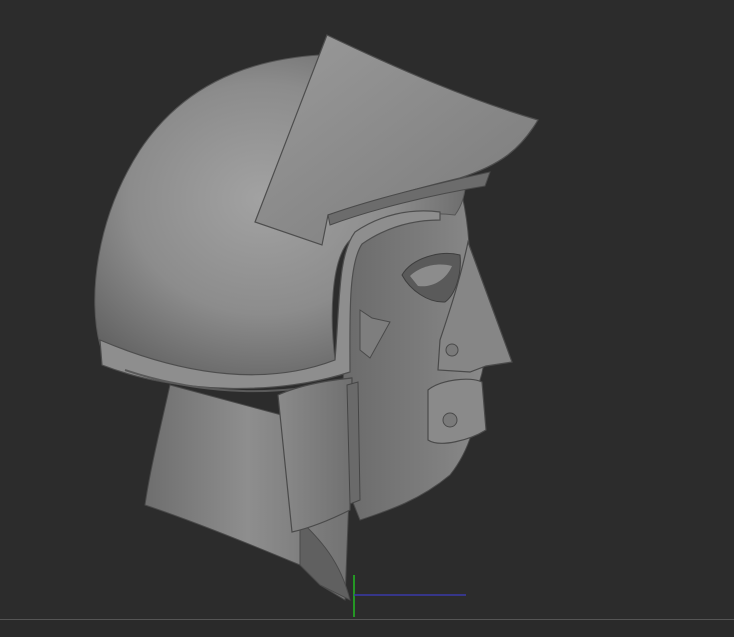 Image resolution: width=734 pixels, height=637 pixels. Describe the element at coordinates (367, 628) in the screenshot. I see `viewport-bottom-edge` at that location.